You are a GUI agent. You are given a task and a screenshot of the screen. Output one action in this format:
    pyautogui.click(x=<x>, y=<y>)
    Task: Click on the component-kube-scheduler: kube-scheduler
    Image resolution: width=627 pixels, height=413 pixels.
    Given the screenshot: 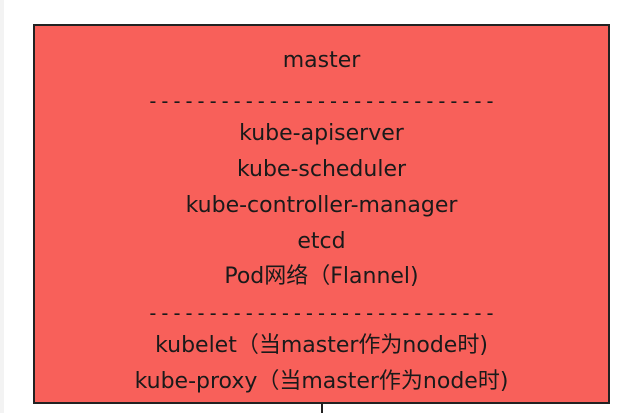 What is the action you would take?
    pyautogui.click(x=321, y=169)
    